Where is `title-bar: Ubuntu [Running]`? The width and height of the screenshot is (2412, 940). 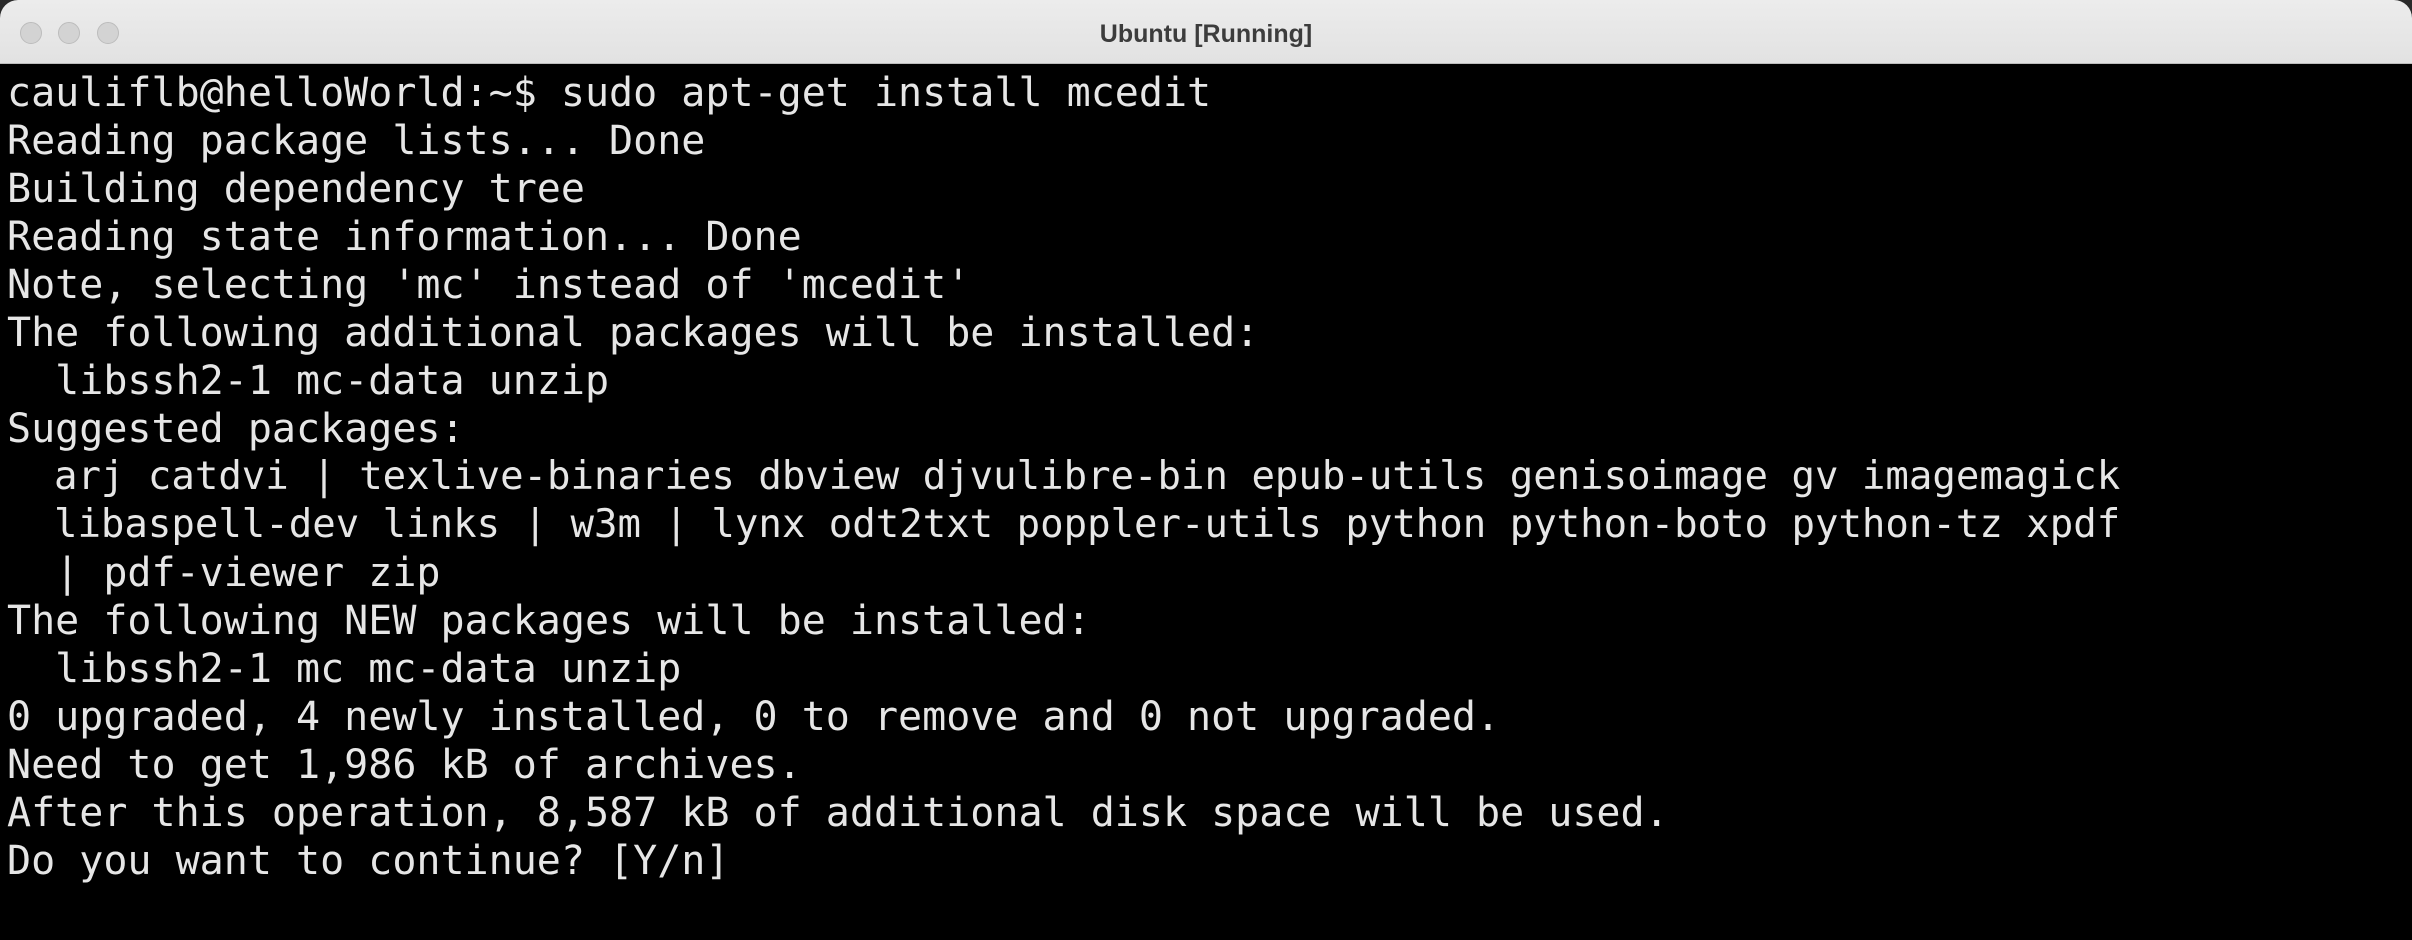 title-bar: Ubuntu [Running] is located at coordinates (1206, 32).